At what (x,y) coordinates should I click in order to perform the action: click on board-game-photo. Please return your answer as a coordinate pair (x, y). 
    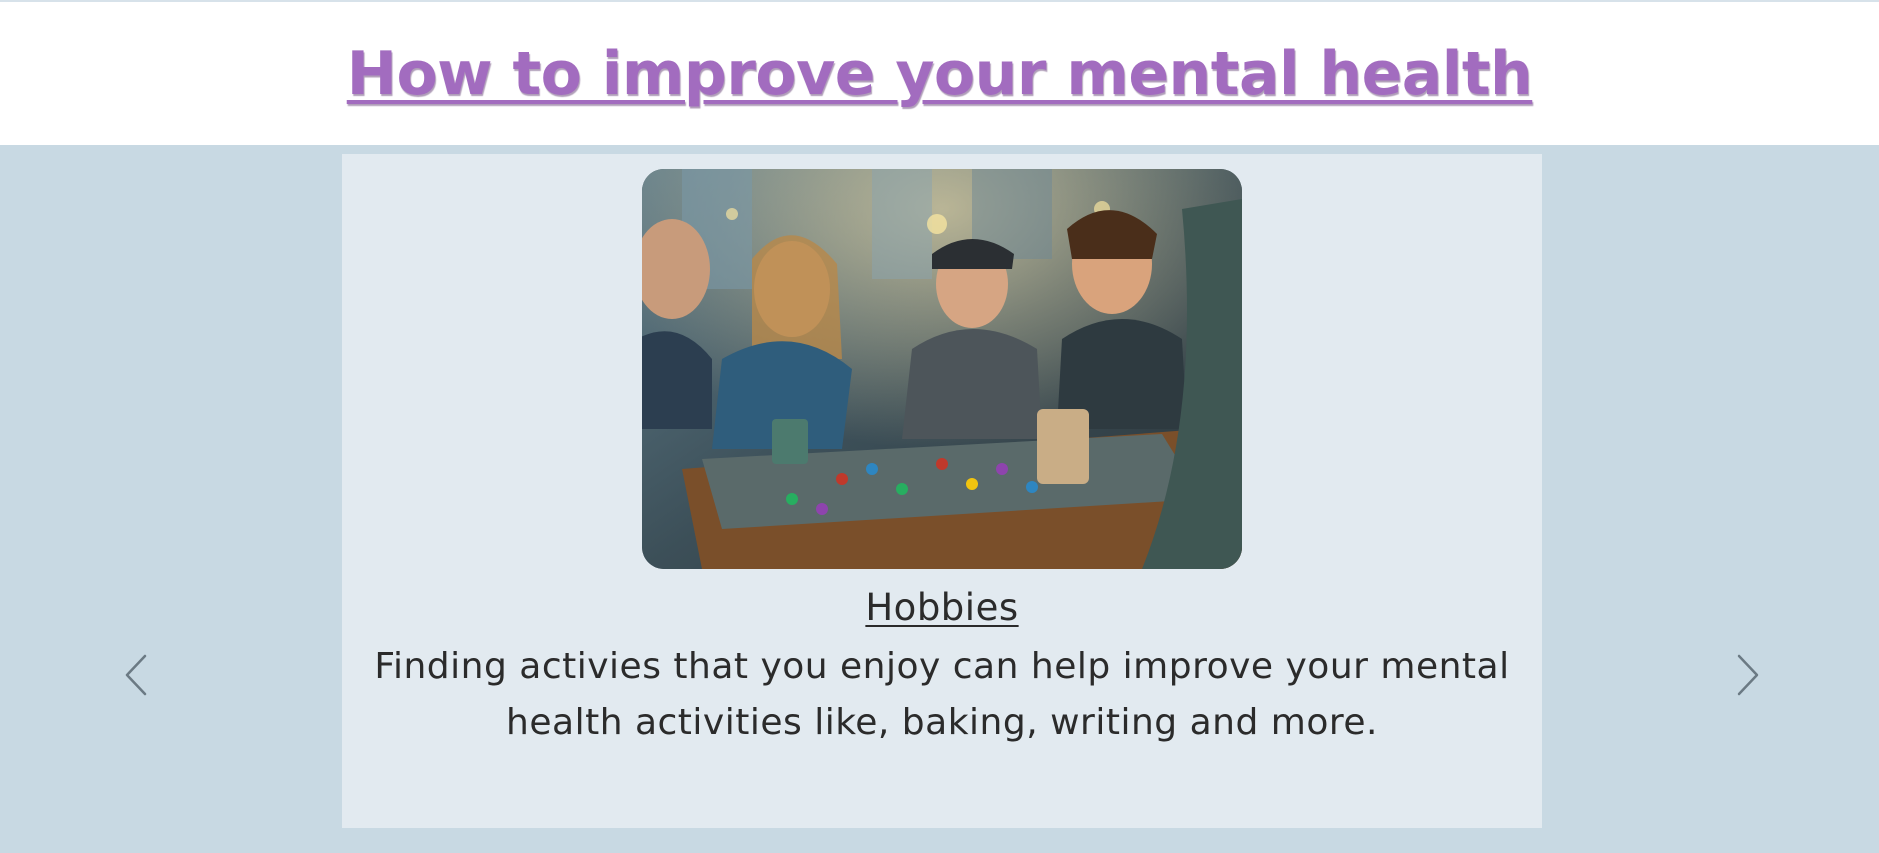
    Looking at the image, I should click on (942, 369).